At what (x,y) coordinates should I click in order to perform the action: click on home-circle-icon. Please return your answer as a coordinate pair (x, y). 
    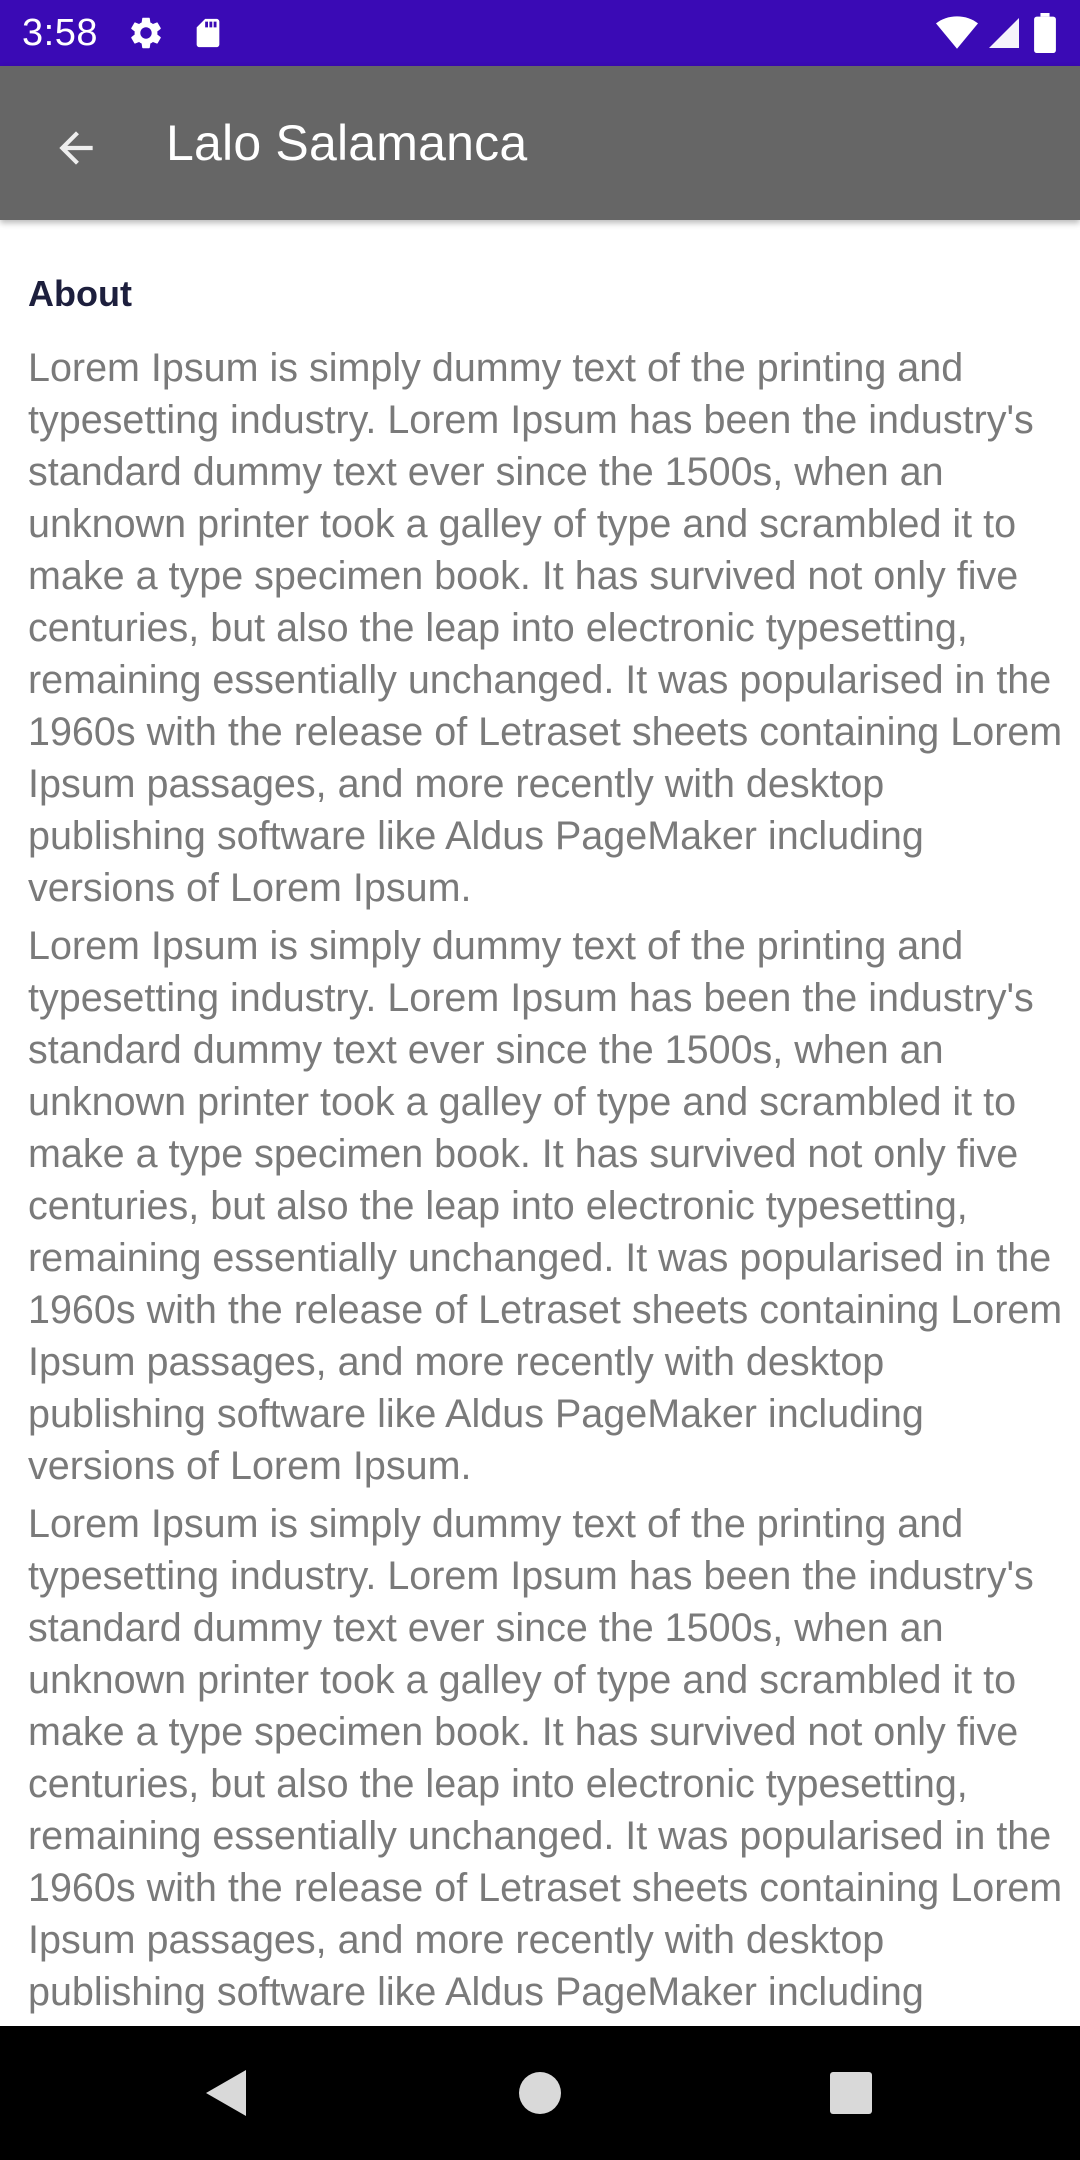
    Looking at the image, I should click on (540, 2093).